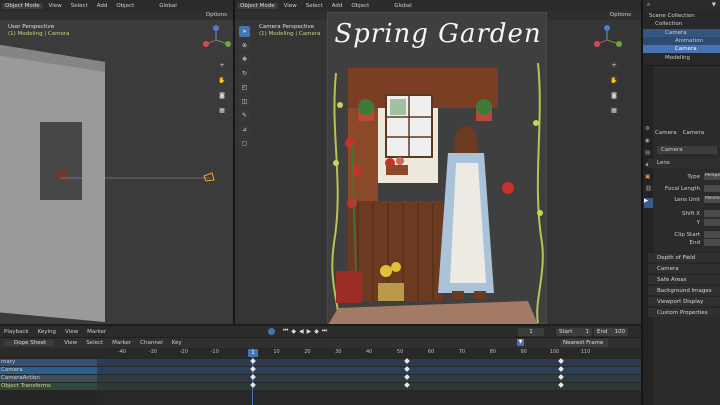  I want to click on filter-icon: ▼, so click(714, 5).